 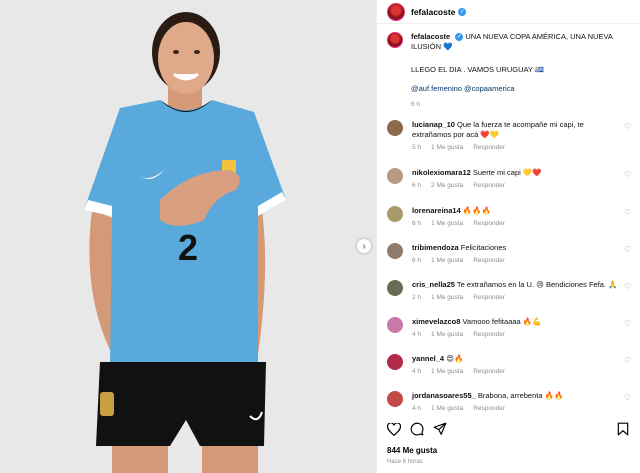 I want to click on chevron-right-icon: ›, so click(x=364, y=246).